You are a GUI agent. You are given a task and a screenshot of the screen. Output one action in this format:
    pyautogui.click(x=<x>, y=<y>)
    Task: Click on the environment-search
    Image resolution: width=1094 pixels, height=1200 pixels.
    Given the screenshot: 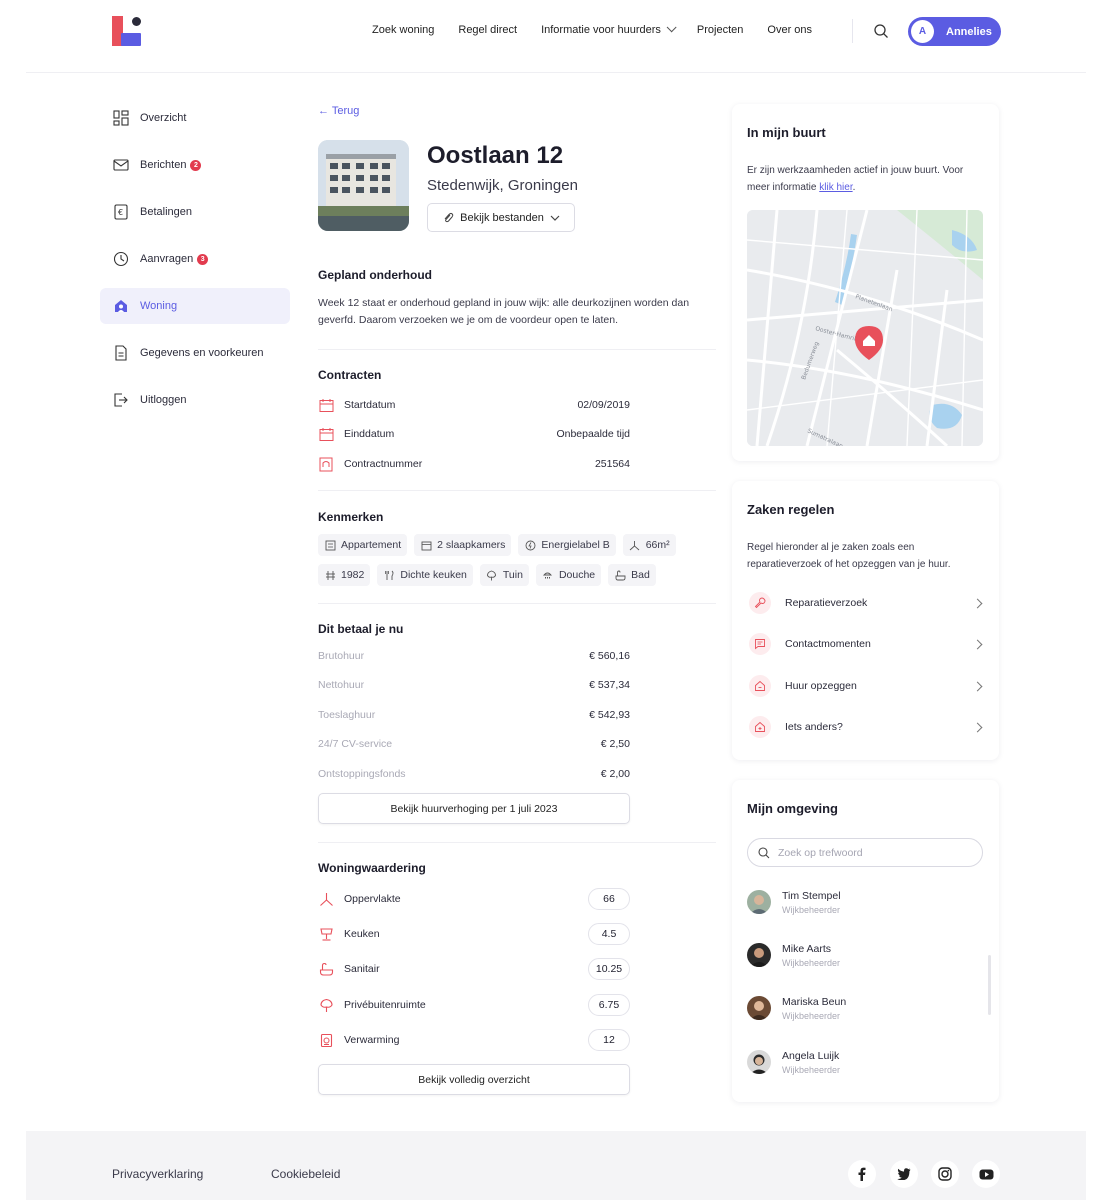 What is the action you would take?
    pyautogui.click(x=865, y=852)
    